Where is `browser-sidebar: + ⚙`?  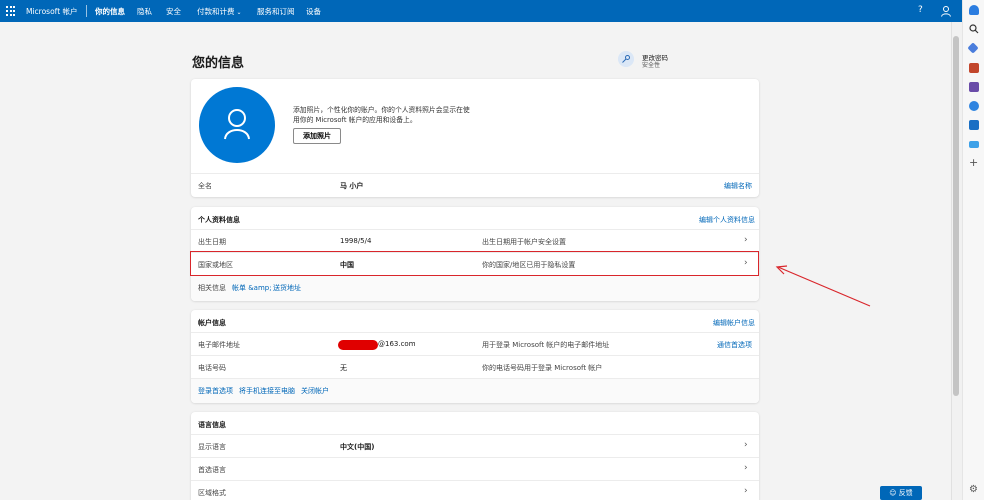
browser-sidebar: + ⚙ is located at coordinates (973, 250).